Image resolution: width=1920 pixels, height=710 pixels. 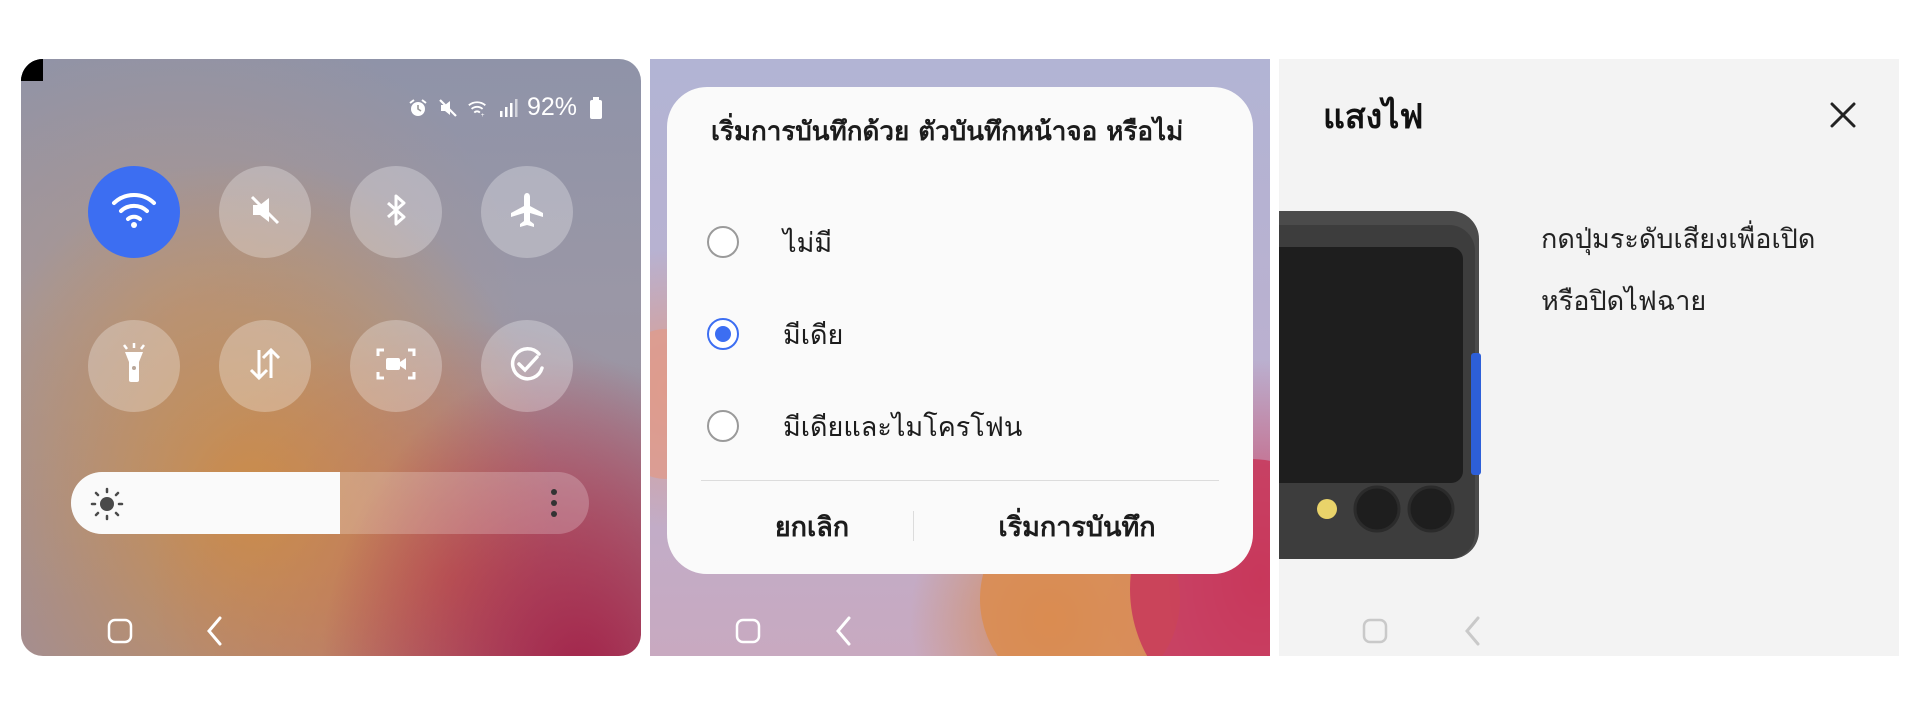 I want to click on brightness-slider, so click(x=330, y=503).